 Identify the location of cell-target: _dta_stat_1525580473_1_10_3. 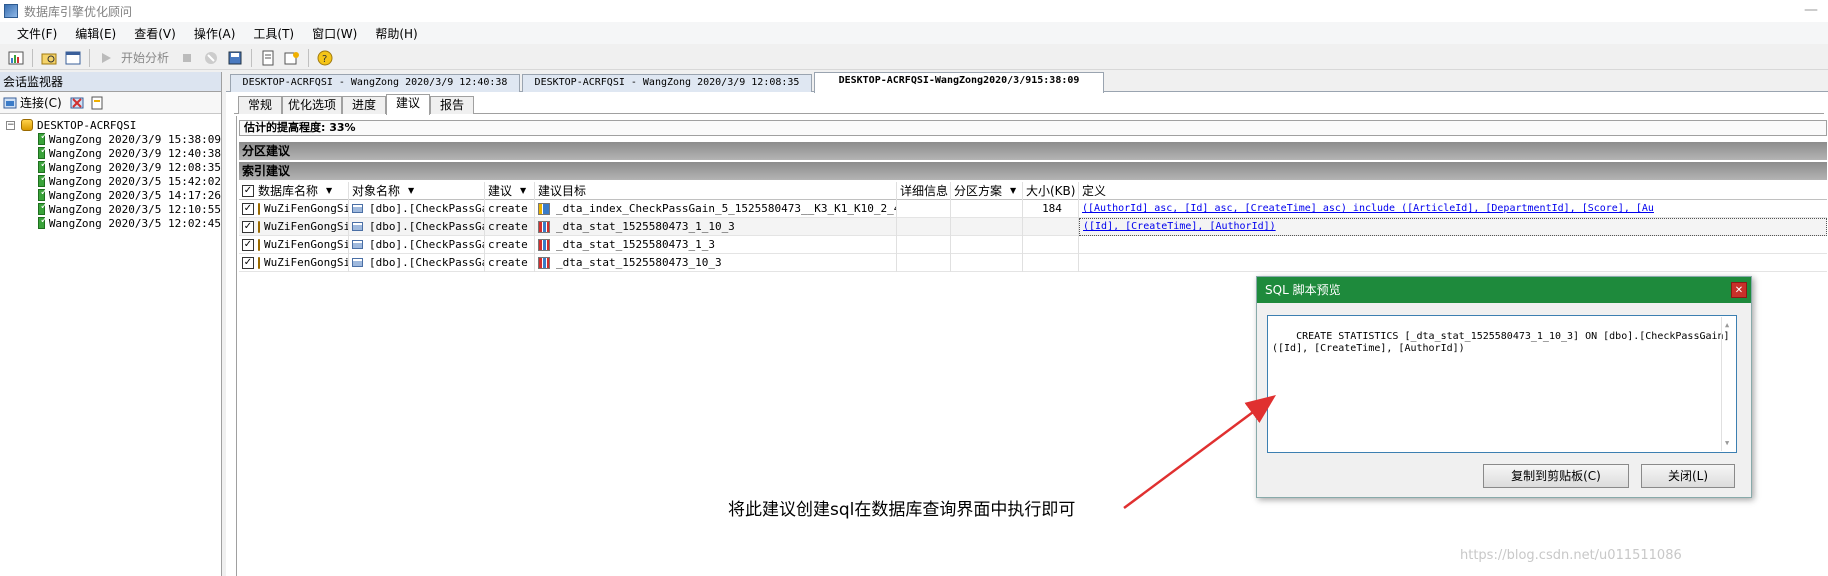
(716, 226).